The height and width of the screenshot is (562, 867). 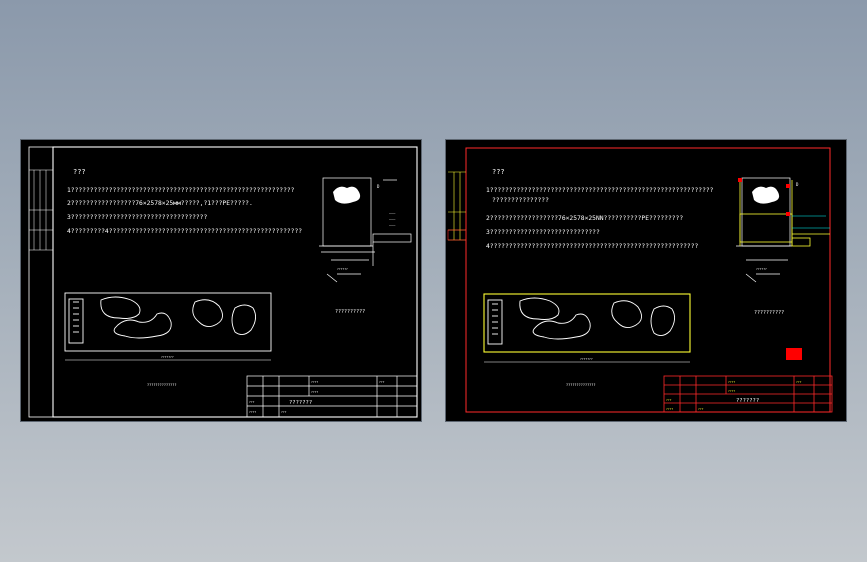 I want to click on svg-text: D, so click(x=378, y=186).